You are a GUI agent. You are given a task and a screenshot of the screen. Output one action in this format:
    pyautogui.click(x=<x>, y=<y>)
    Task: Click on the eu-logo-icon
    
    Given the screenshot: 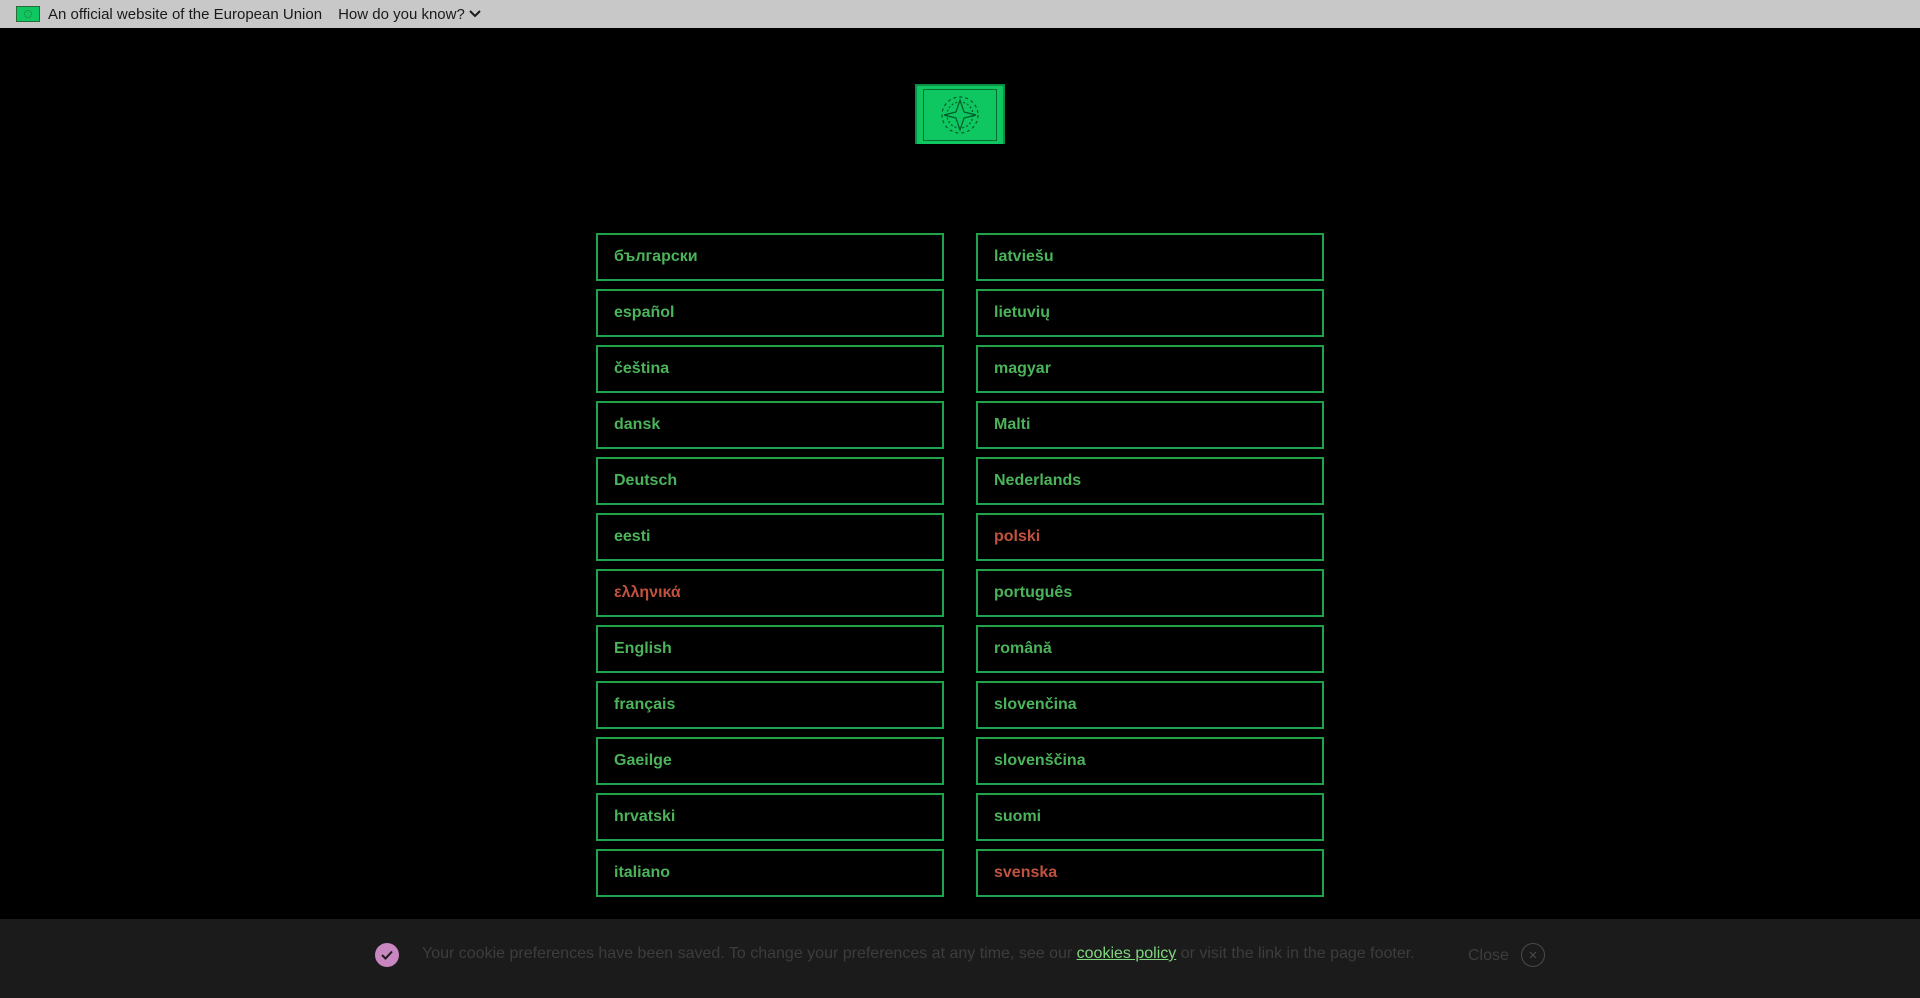 What is the action you would take?
    pyautogui.click(x=960, y=115)
    